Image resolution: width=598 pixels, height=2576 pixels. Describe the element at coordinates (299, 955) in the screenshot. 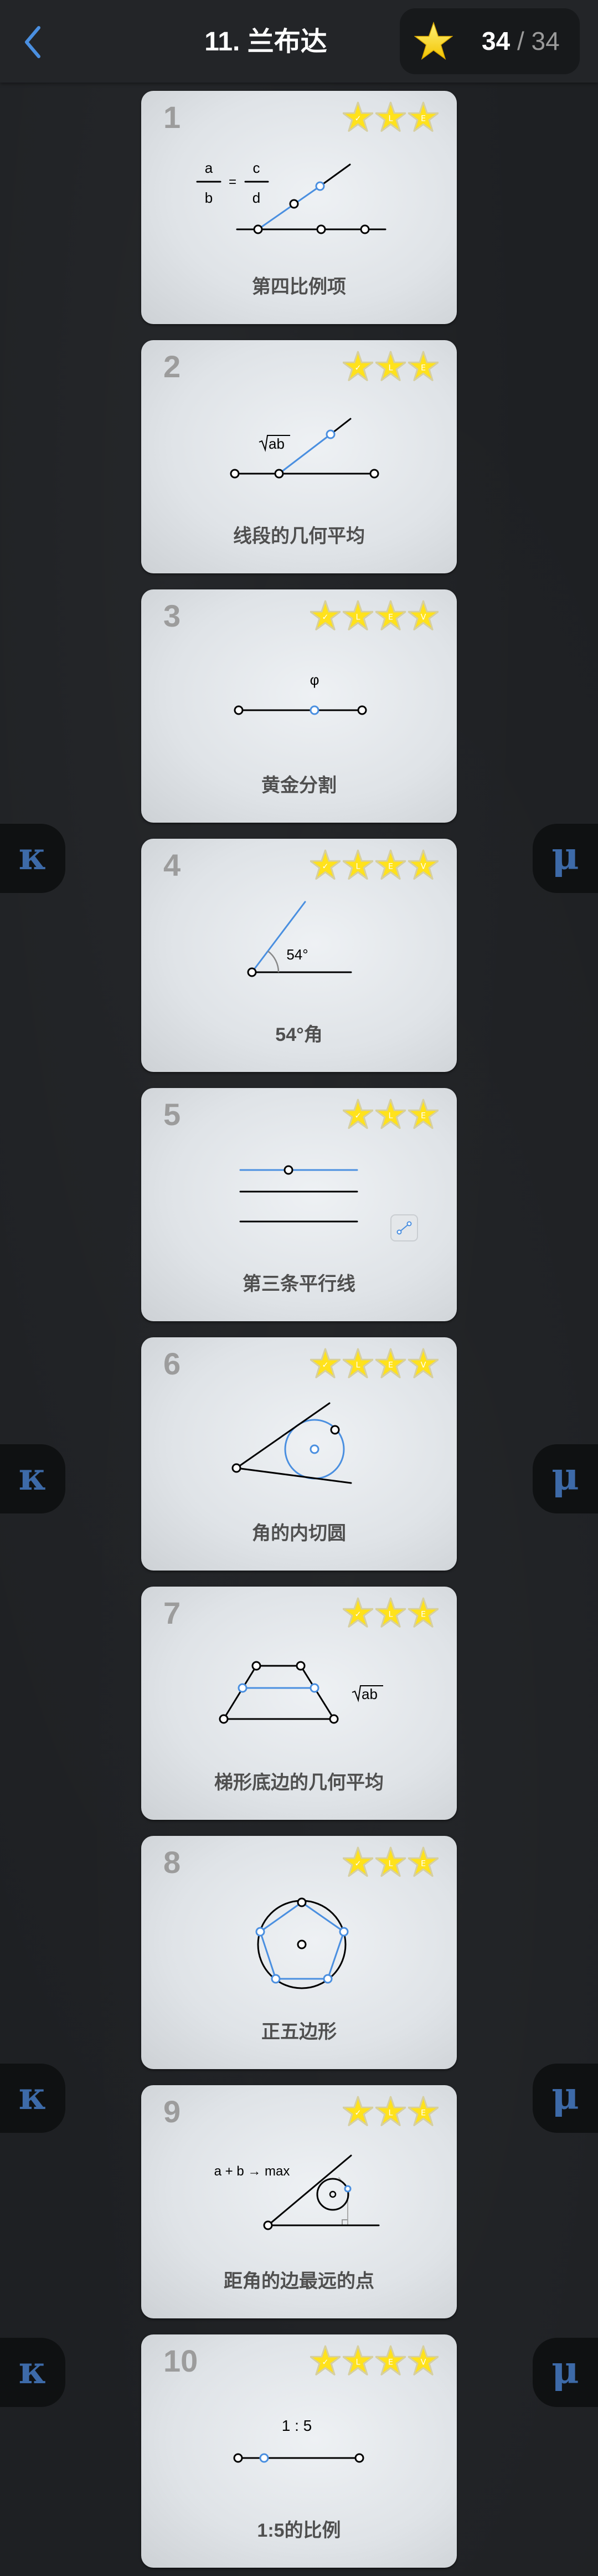

I see `level-card-4: 54° 4 ✓ L E V 54°角` at that location.